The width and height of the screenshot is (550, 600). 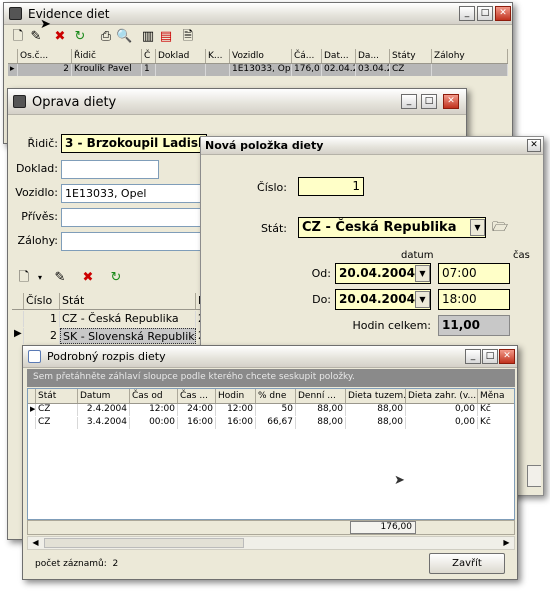 I want to click on col-header: Č, so click(x=149, y=56).